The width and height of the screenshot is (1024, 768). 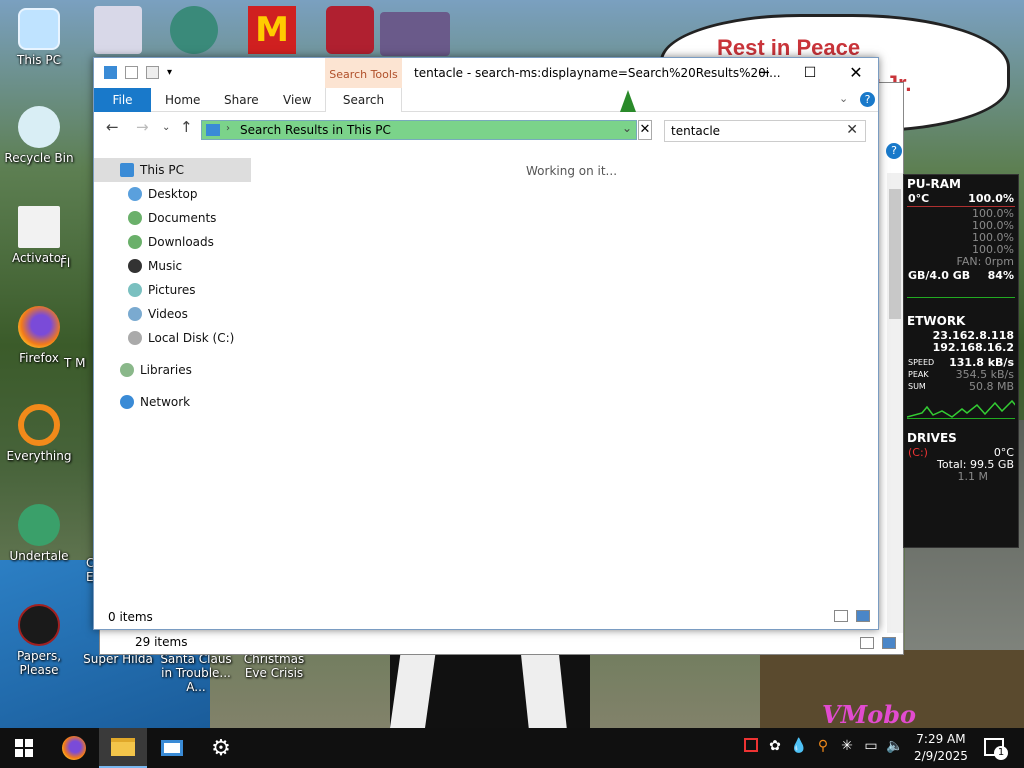 I want to click on address-bar: › Search Results in This PC ⌄, so click(x=419, y=130).